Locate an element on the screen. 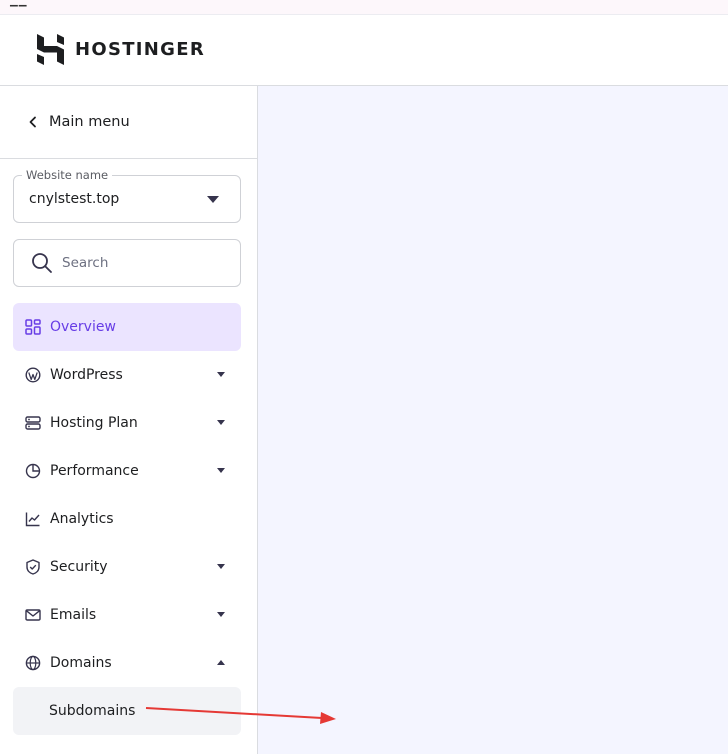 The image size is (728, 754). sidebar-item-performance: Performance is located at coordinates (127, 471).